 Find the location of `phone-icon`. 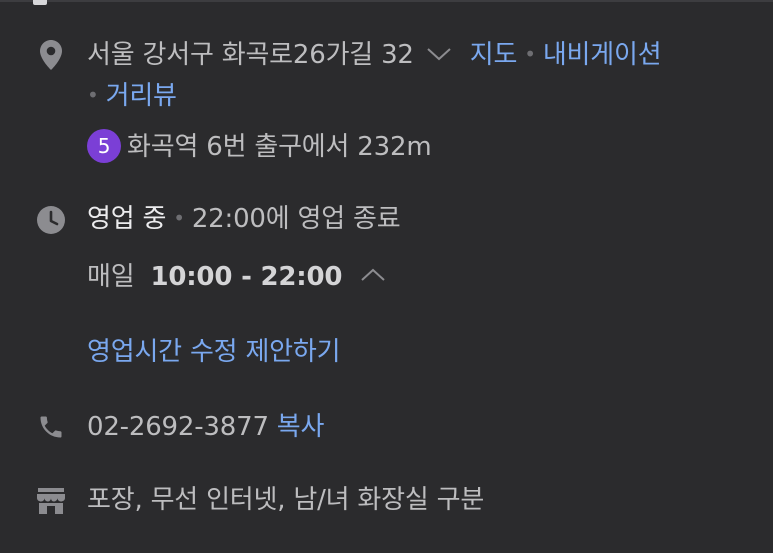

phone-icon is located at coordinates (51, 427).